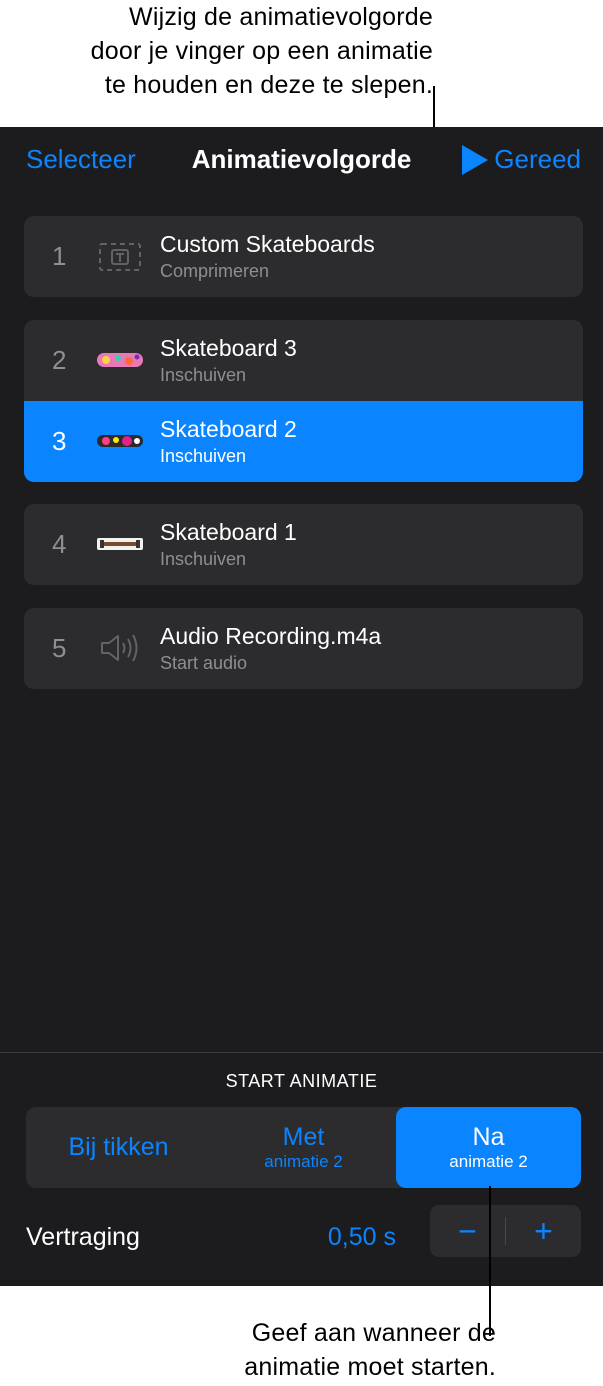 This screenshot has height=1386, width=603. I want to click on segment-with-sublabel: animatie 2, so click(303, 1161).